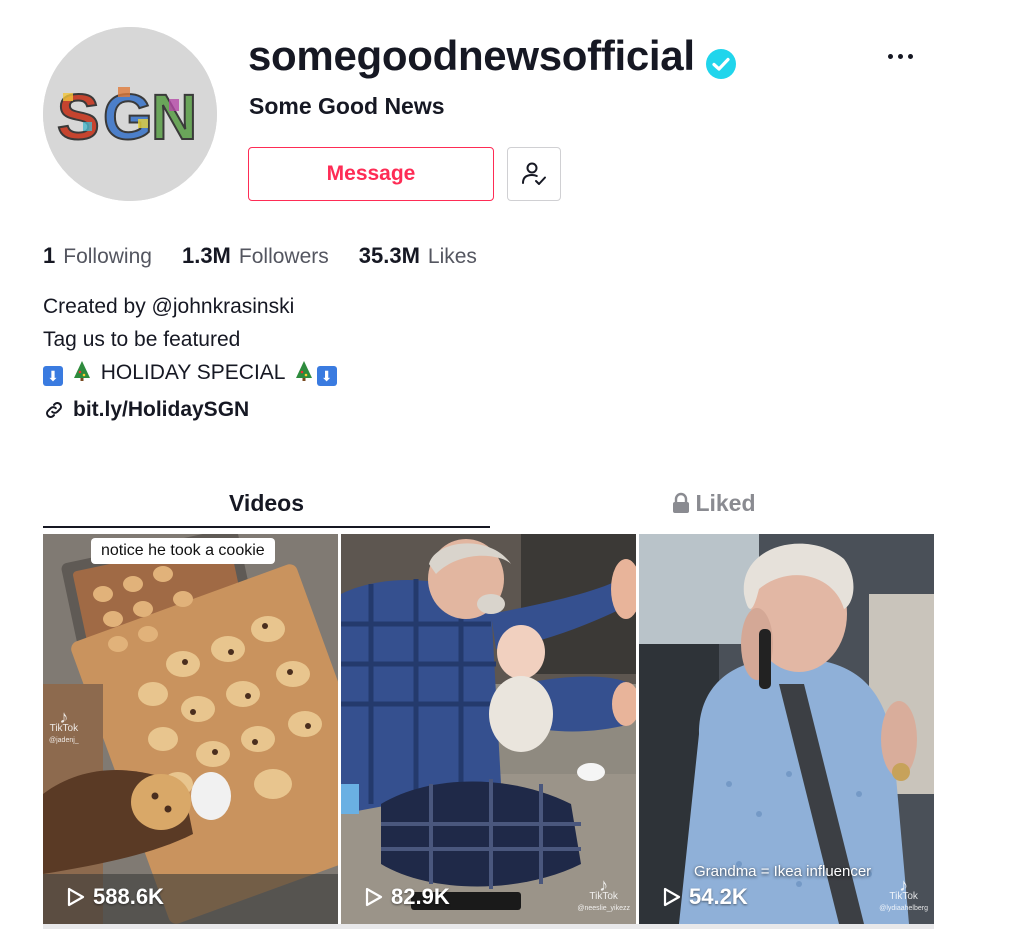 The width and height of the screenshot is (1024, 929). I want to click on tiktok-watermark: ♪ TikTok @neeslie_yikezz, so click(603, 893).